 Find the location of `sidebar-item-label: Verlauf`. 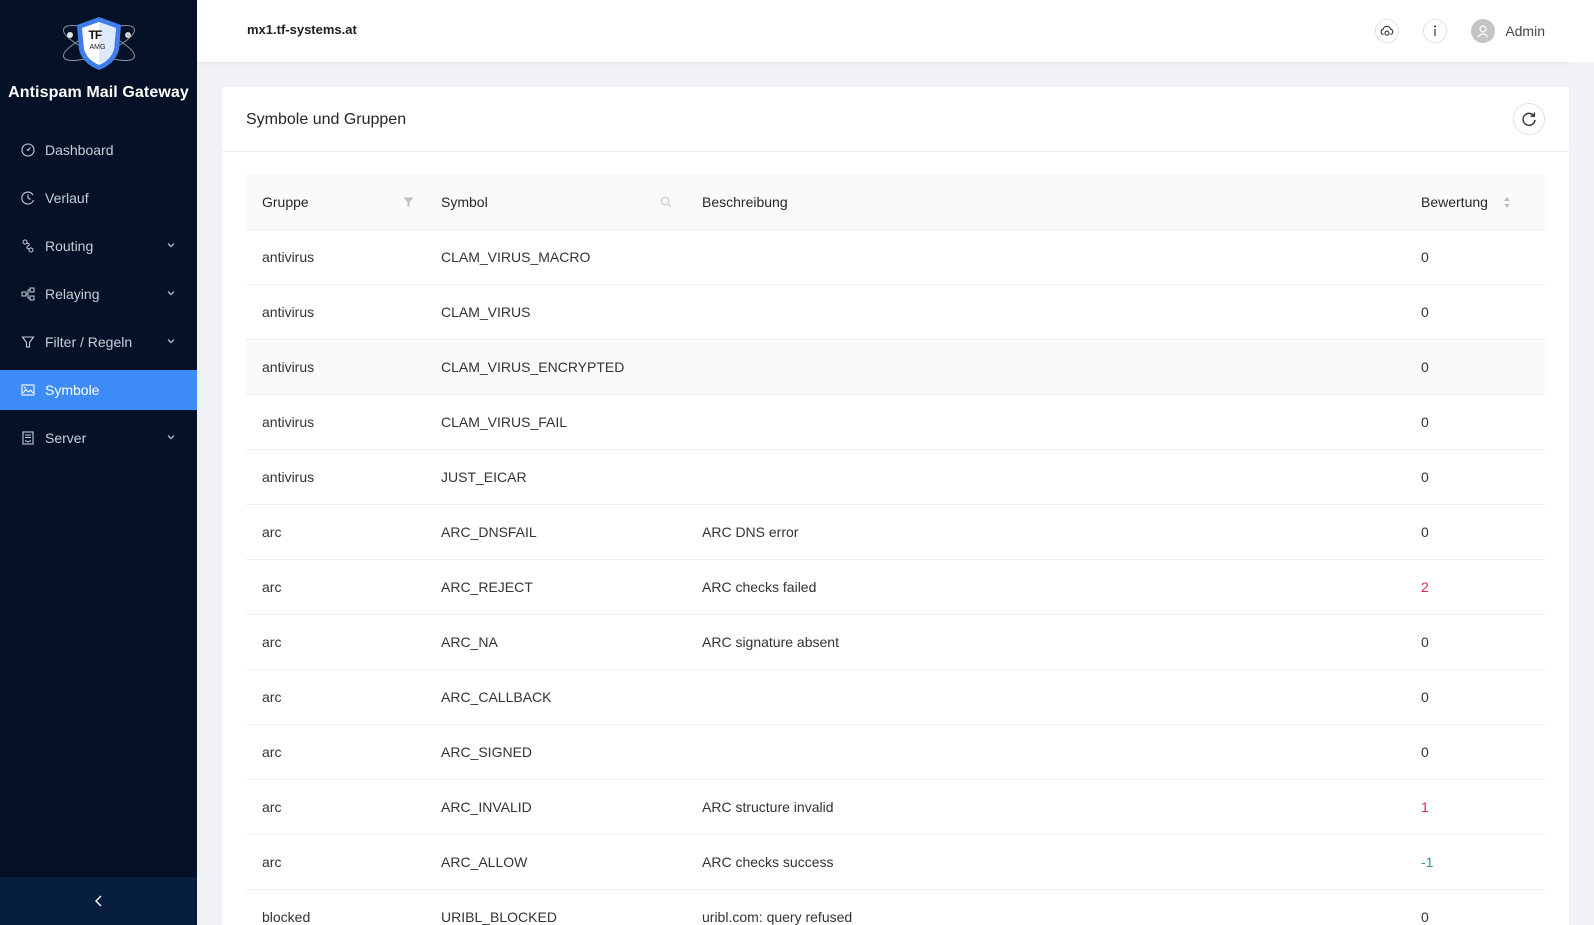

sidebar-item-label: Verlauf is located at coordinates (67, 198).